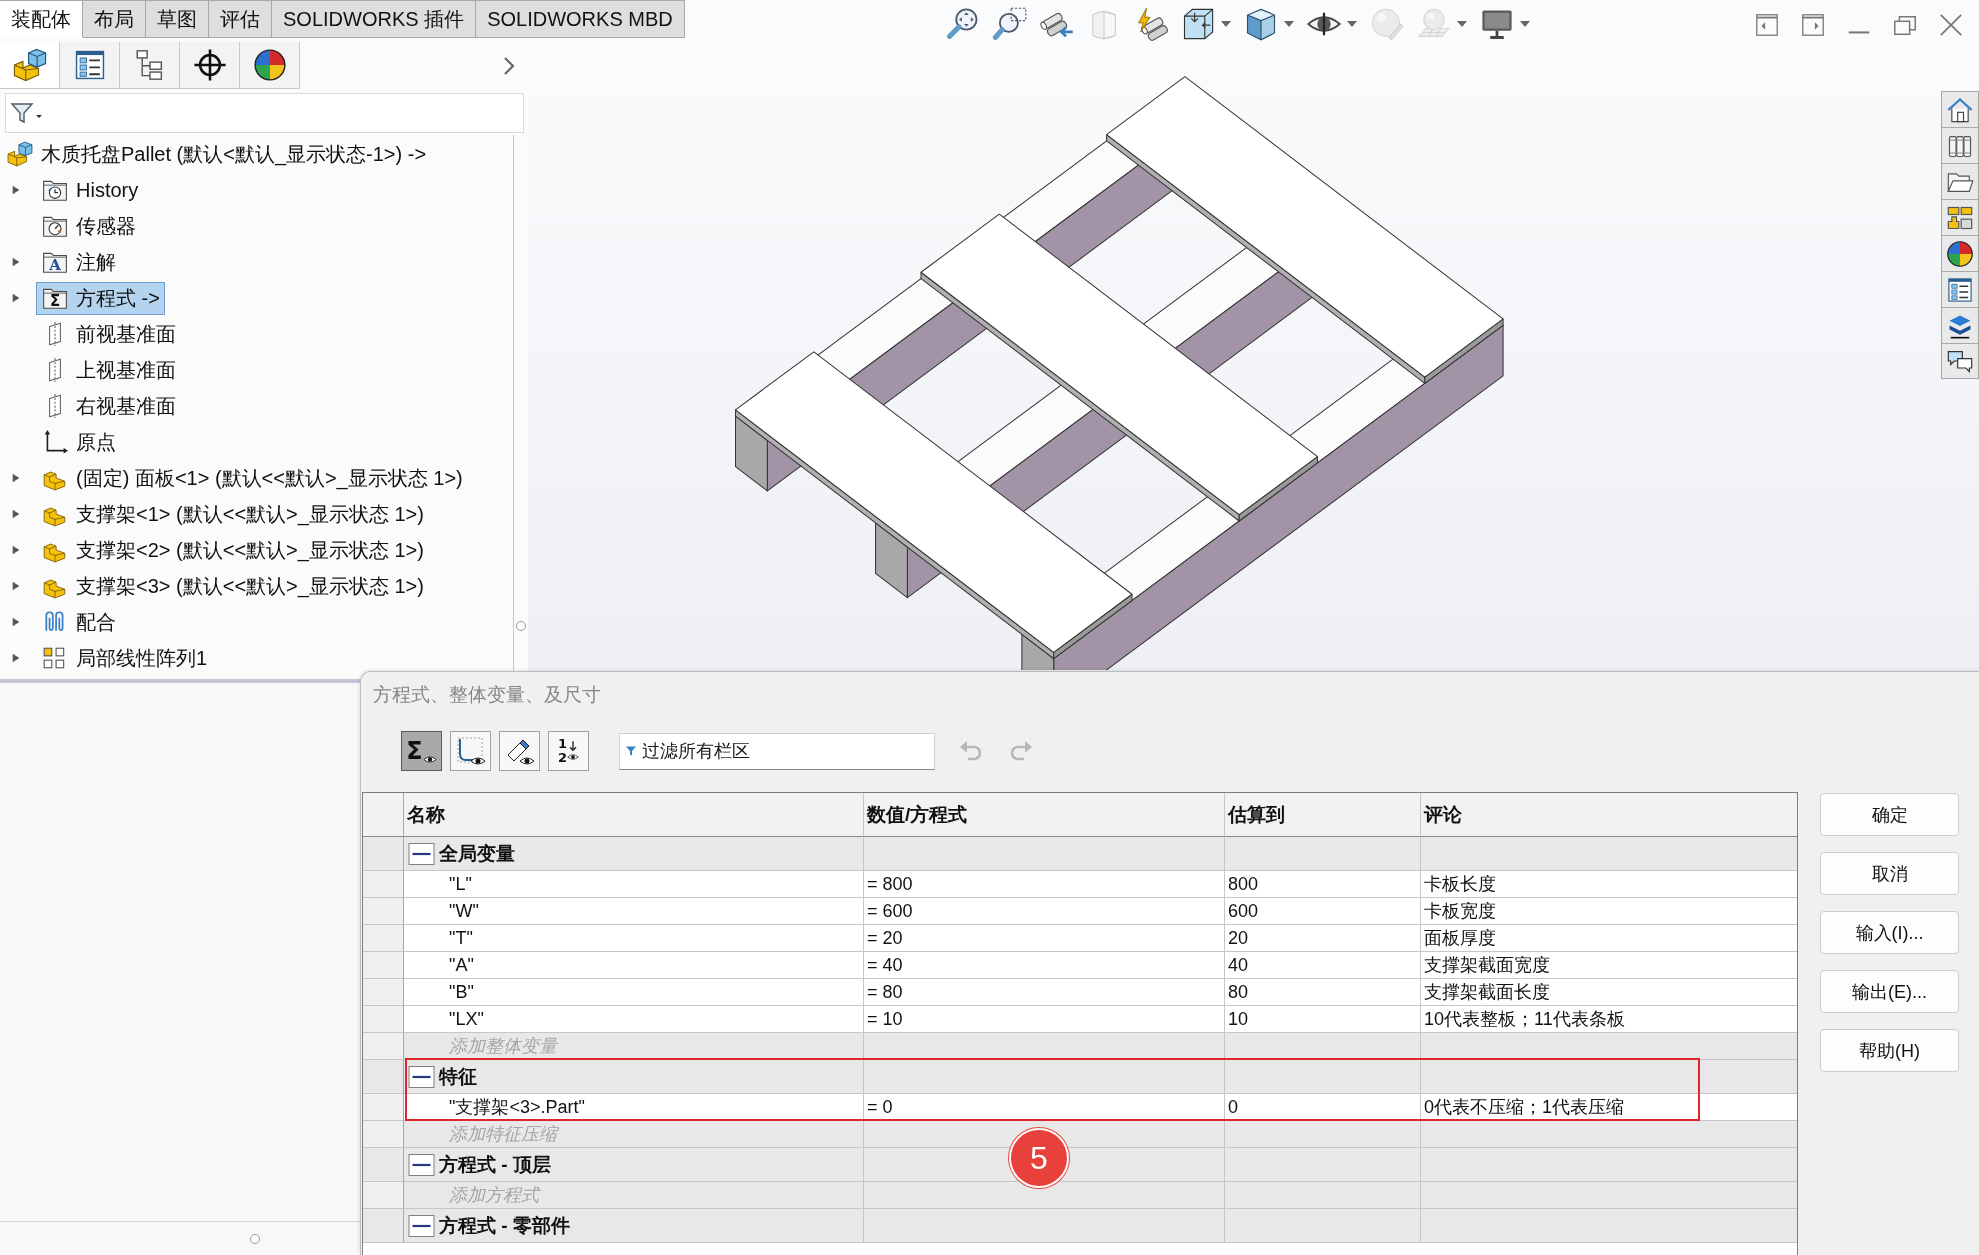 This screenshot has height=1255, width=1979. Describe the element at coordinates (1080, 1046) in the screenshot. I see `add-row-field: 添加整体变量` at that location.